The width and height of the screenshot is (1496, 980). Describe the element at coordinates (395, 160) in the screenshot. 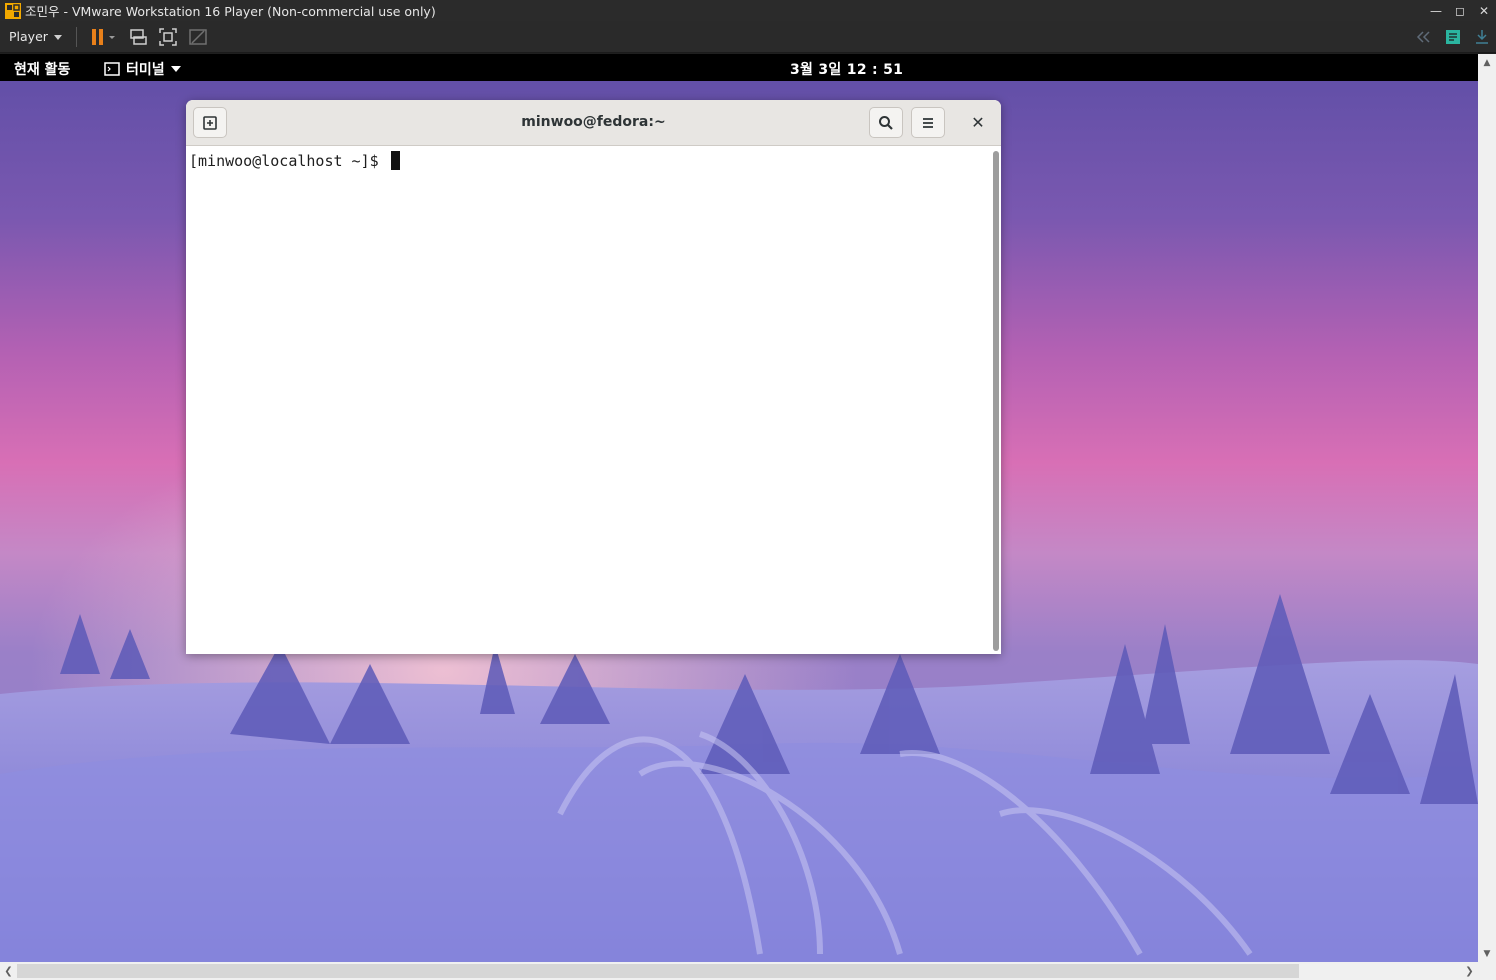

I see `text-cursor` at that location.